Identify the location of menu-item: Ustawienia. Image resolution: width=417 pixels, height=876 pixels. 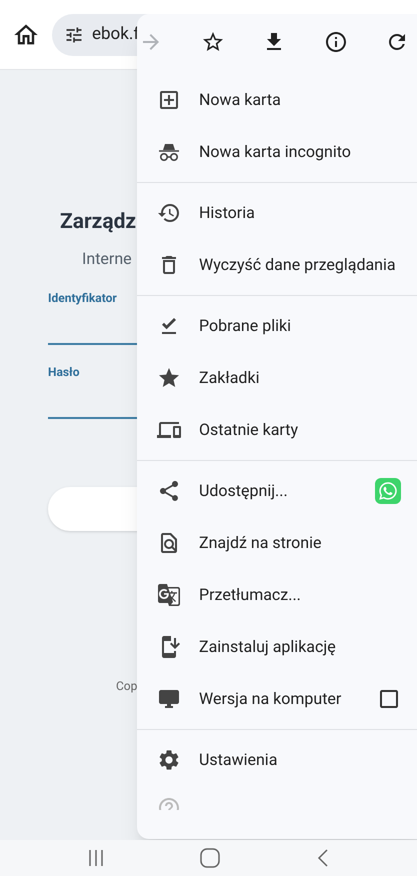
(277, 760).